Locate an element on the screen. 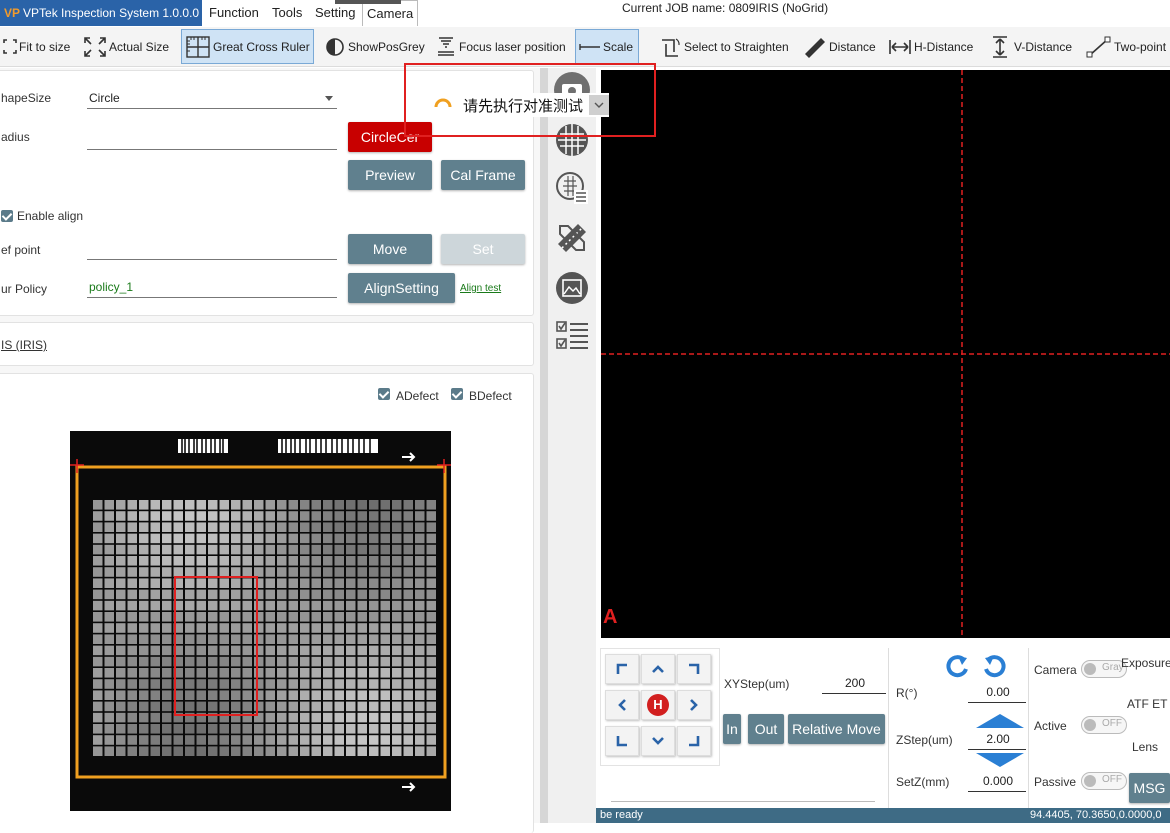 The width and height of the screenshot is (1170, 833). corner-down-left-icon is located at coordinates (621, 741).